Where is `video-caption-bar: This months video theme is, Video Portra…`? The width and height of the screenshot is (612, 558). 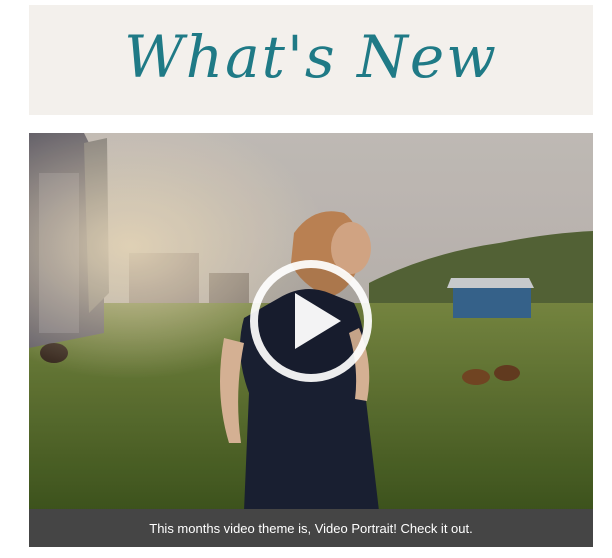
video-caption-bar: This months video theme is, Video Portra… is located at coordinates (311, 528).